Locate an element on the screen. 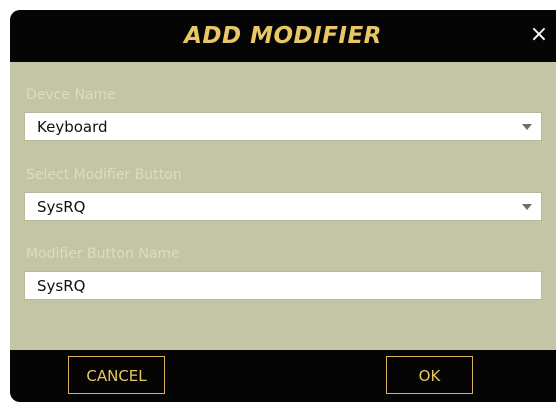  ok-button: OK is located at coordinates (429, 375).